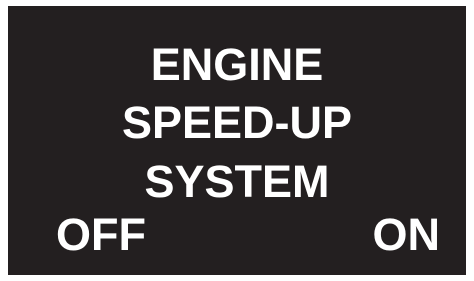 The width and height of the screenshot is (474, 281). What do you see at coordinates (237, 122) in the screenshot?
I see `title-line-speed-up: SPEED-UP` at bounding box center [237, 122].